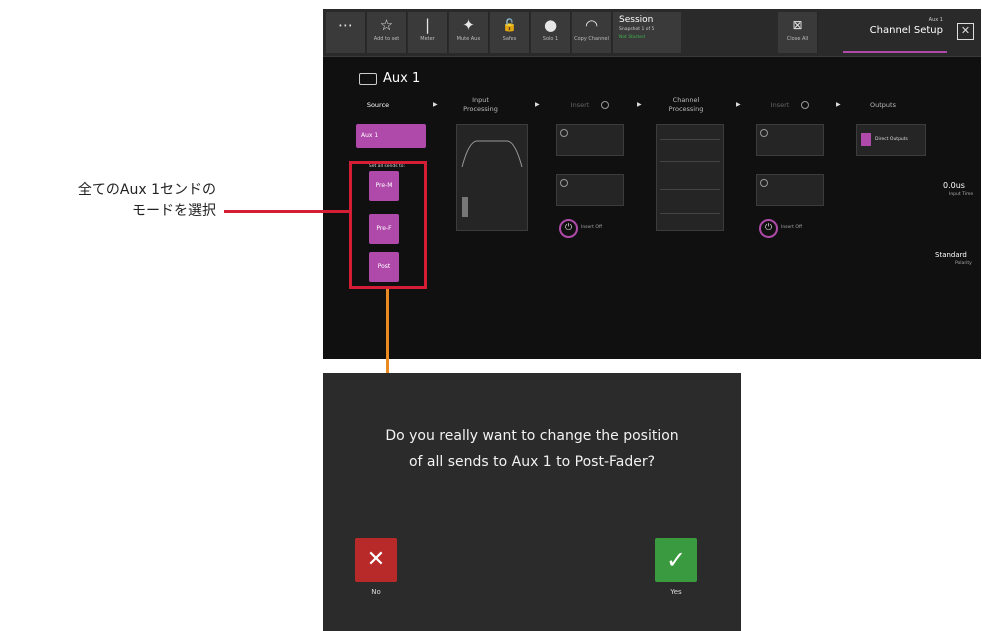 Image resolution: width=982 pixels, height=631 pixels. What do you see at coordinates (591, 25) in the screenshot?
I see `copy-channel-icon: ◠` at bounding box center [591, 25].